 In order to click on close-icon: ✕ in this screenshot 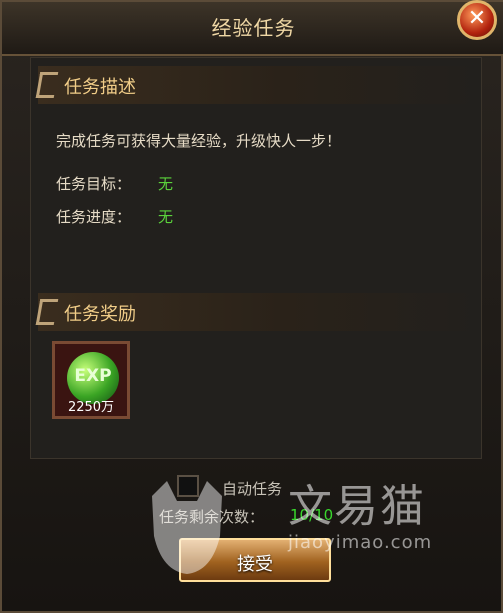, I will do `click(477, 18)`.